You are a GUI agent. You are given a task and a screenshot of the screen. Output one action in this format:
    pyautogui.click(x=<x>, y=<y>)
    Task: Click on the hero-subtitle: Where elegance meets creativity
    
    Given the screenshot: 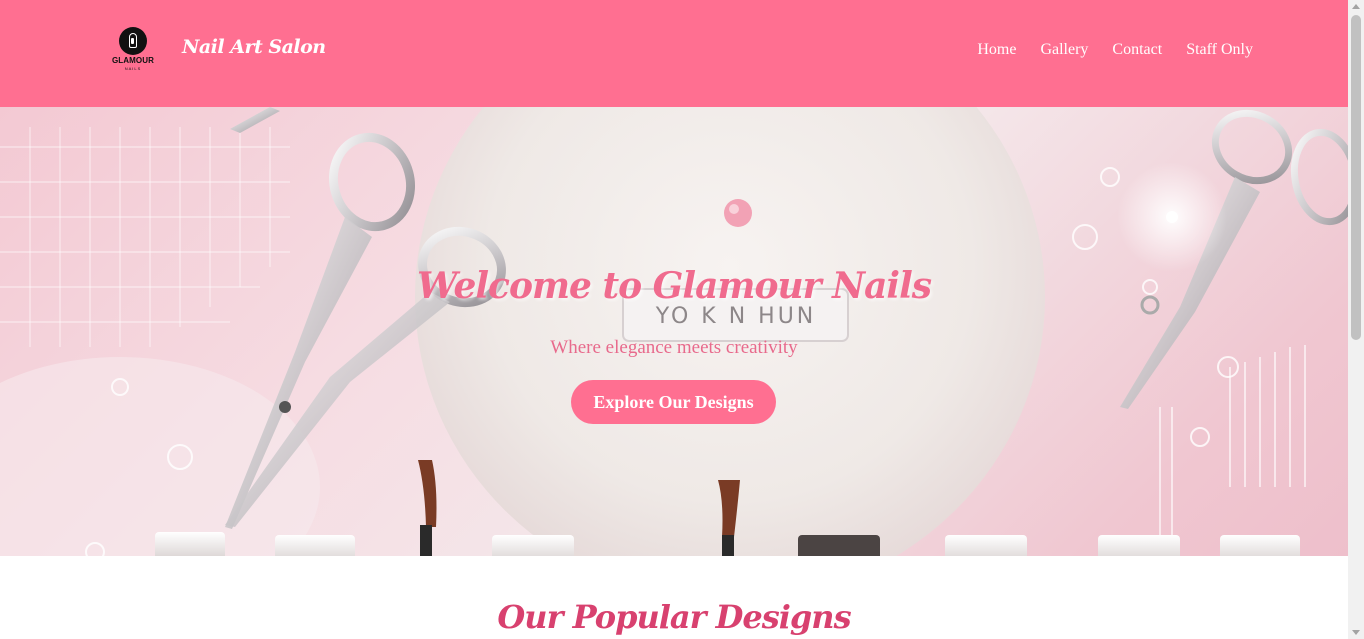 What is the action you would take?
    pyautogui.click(x=674, y=347)
    